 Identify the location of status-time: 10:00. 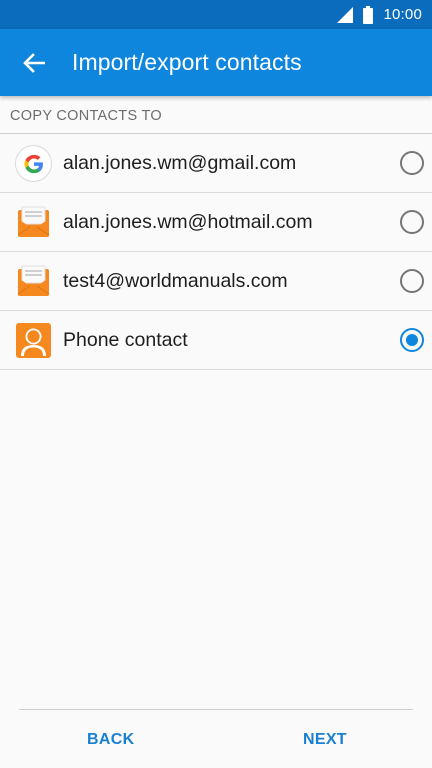
(402, 14).